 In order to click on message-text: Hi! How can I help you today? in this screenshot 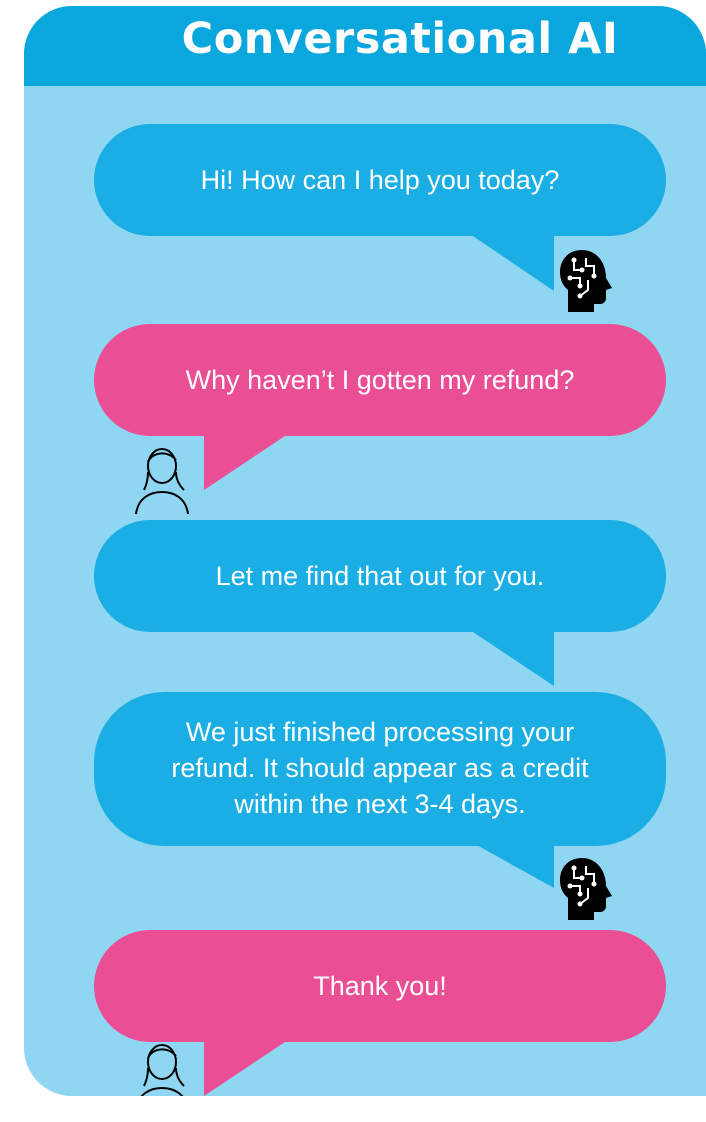, I will do `click(380, 180)`.